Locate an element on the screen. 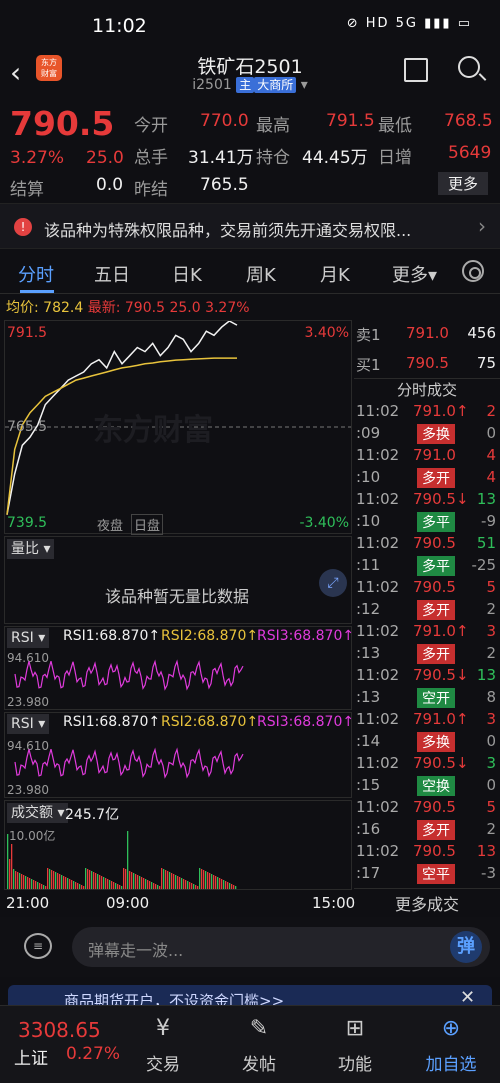 Image resolution: width=500 pixels, height=1083 pixels. y-bot-price: 739.5 is located at coordinates (27, 523).